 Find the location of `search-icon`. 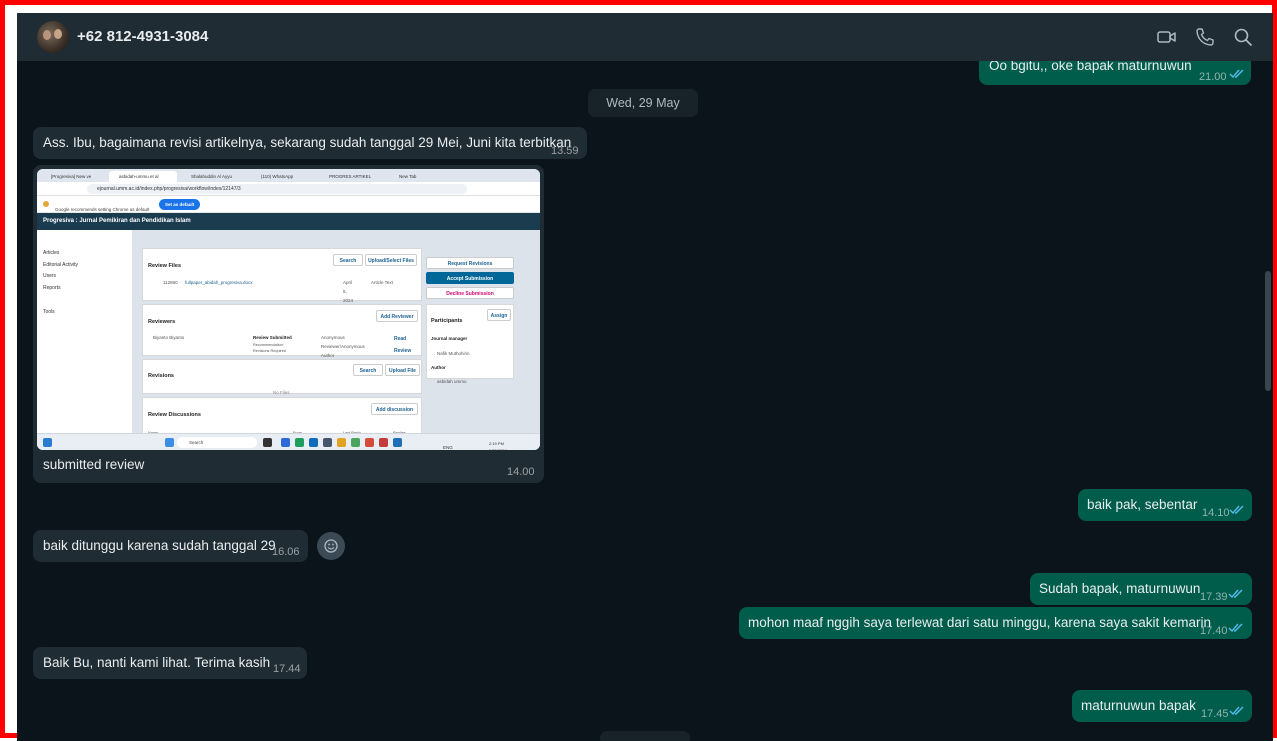

search-icon is located at coordinates (1243, 37).